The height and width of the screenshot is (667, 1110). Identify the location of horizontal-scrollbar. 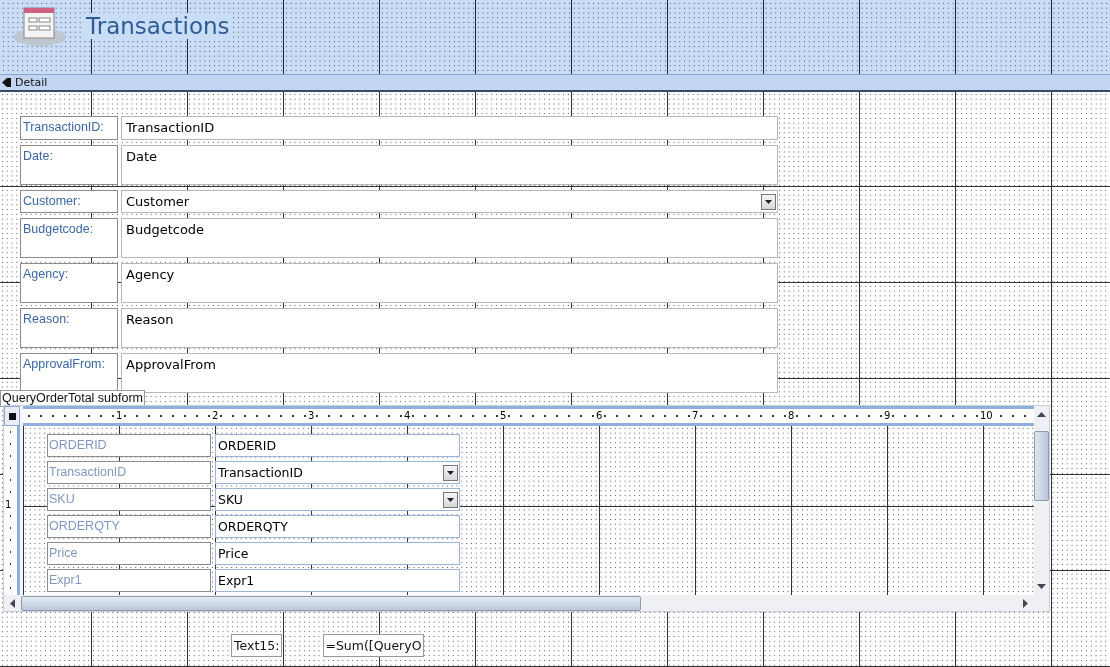
(519, 603).